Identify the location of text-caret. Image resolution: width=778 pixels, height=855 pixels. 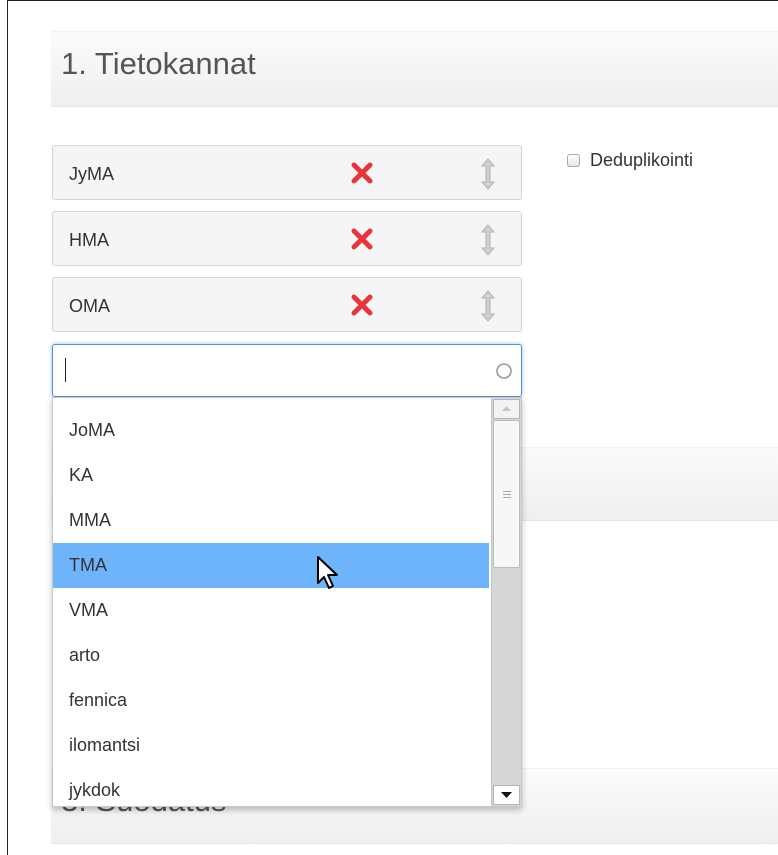
(65, 370).